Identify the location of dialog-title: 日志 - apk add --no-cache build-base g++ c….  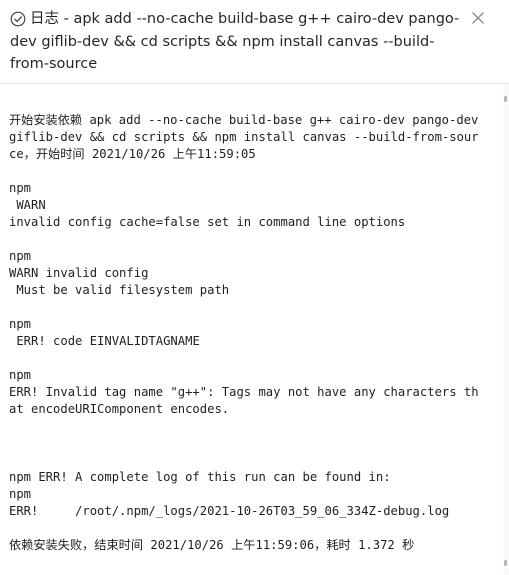
(235, 41).